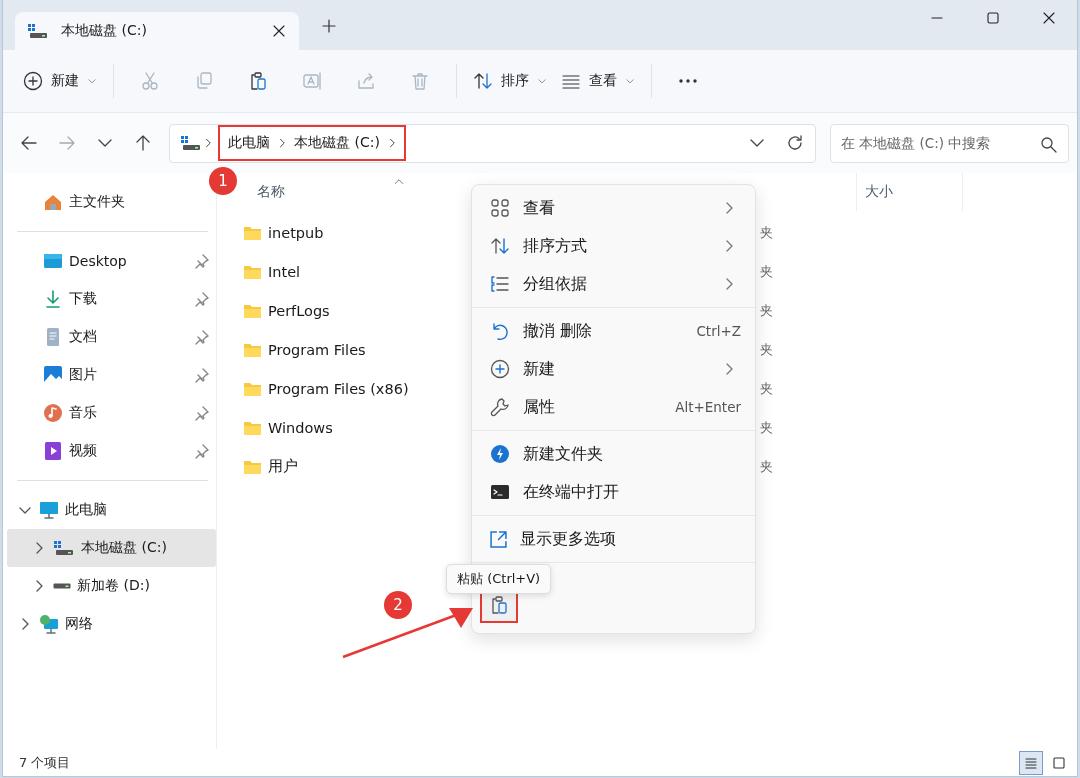  Describe the element at coordinates (500, 369) in the screenshot. I see `plus-circle-icon` at that location.